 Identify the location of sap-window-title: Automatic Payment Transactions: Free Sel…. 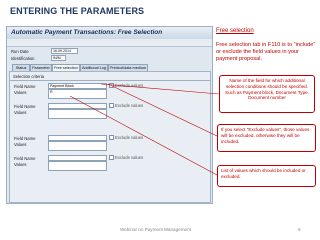
(87, 32).